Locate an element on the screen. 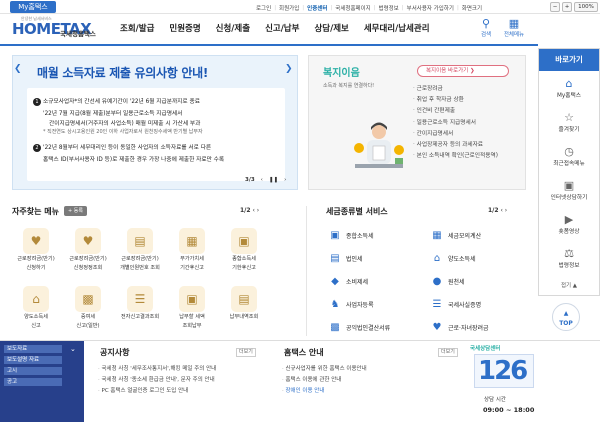  welfare-desc: 소득과 복지를 연결하다! is located at coordinates (349, 86).